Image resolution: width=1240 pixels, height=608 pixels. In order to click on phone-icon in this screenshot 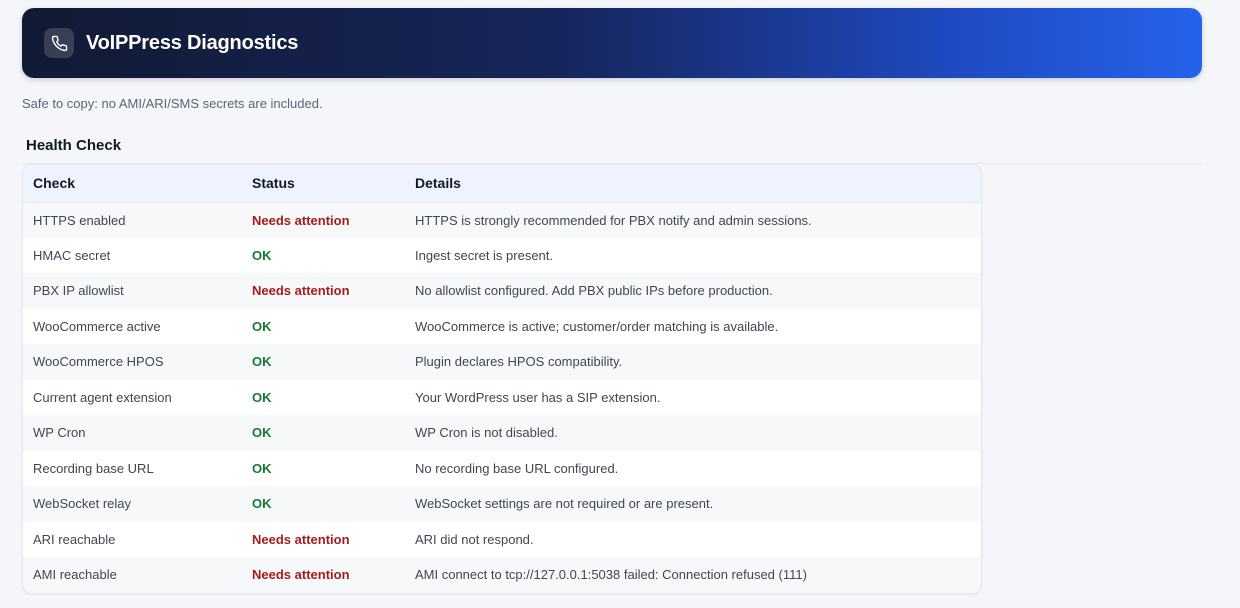, I will do `click(59, 43)`.